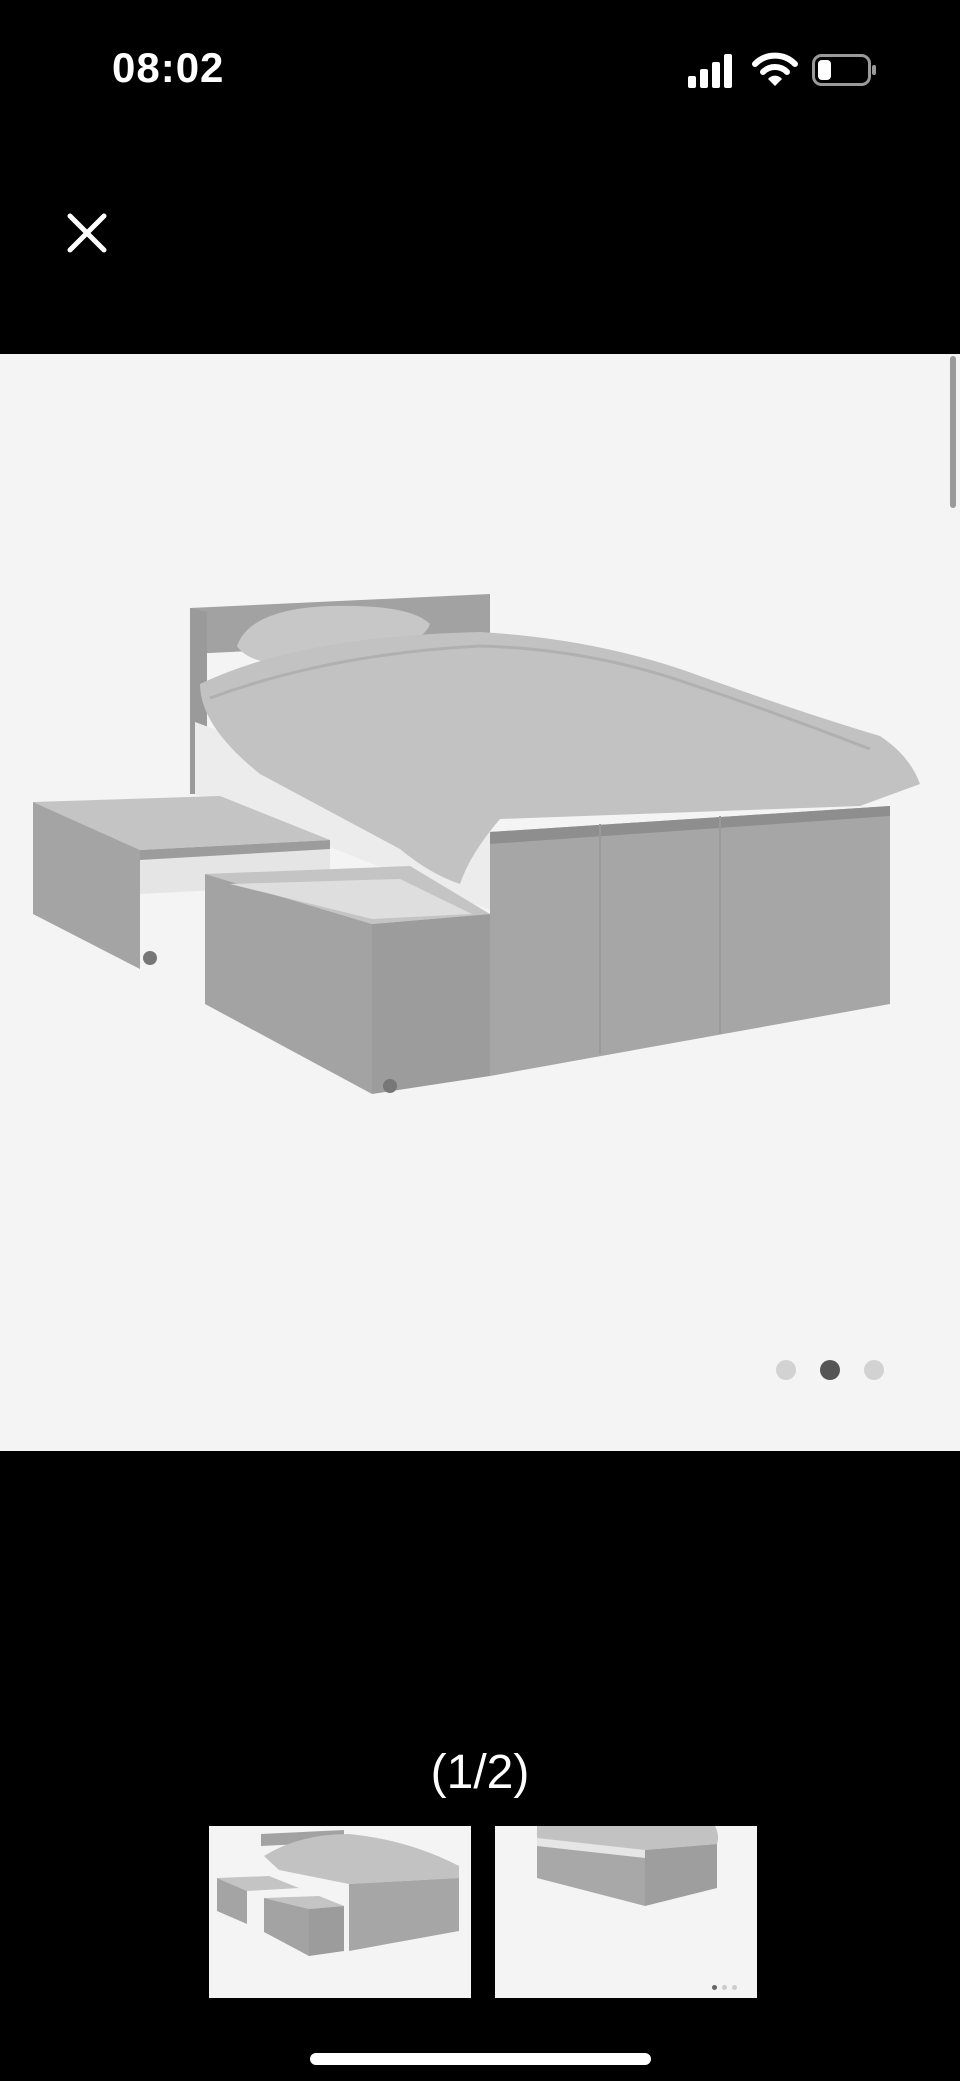 Image resolution: width=960 pixels, height=2081 pixels. Describe the element at coordinates (480, 2059) in the screenshot. I see `home-indicator` at that location.